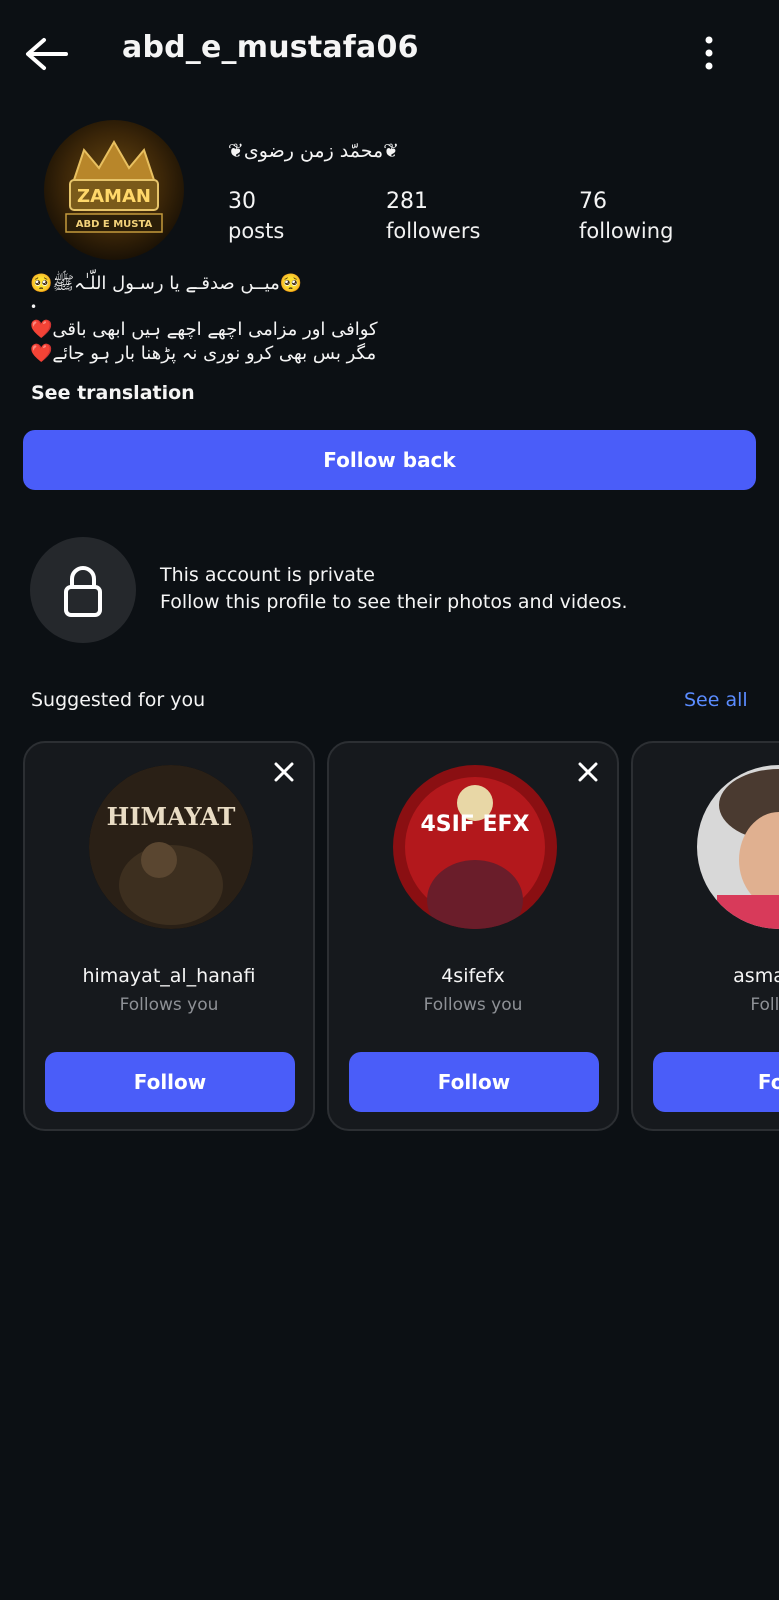 The width and height of the screenshot is (779, 1600). I want to click on stat-following-value: 76, so click(593, 201).